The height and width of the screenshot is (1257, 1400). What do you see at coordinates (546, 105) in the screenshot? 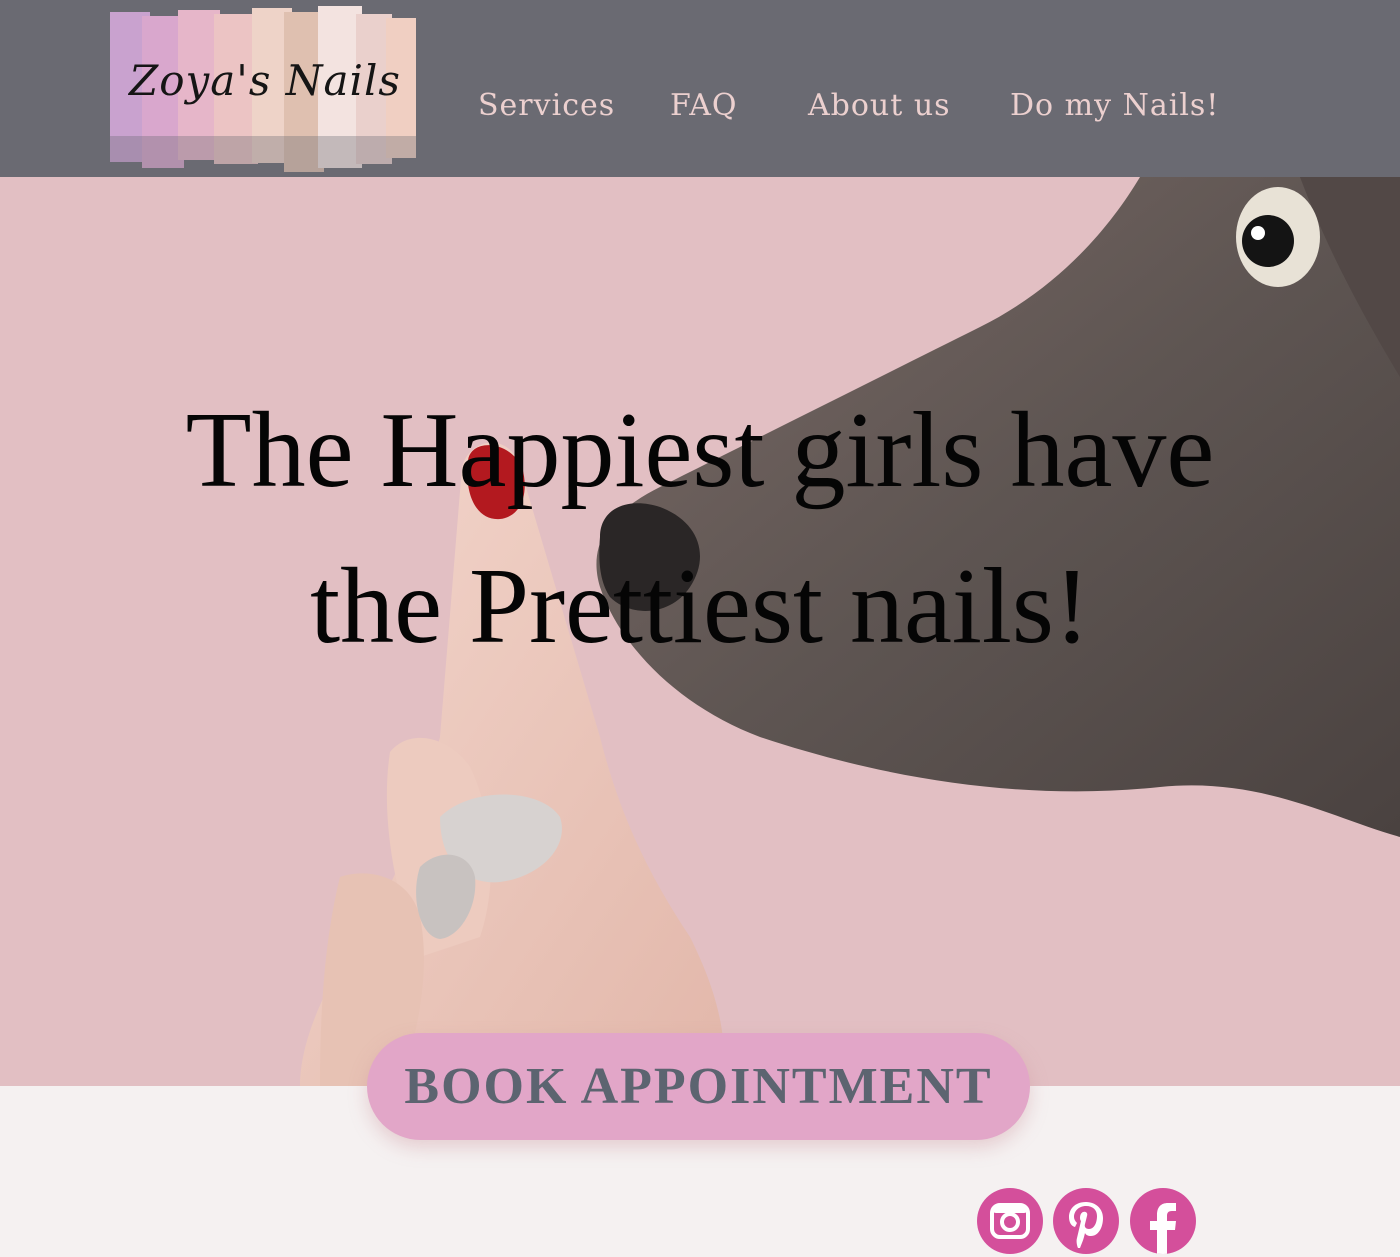
I see `nav-services: Services` at bounding box center [546, 105].